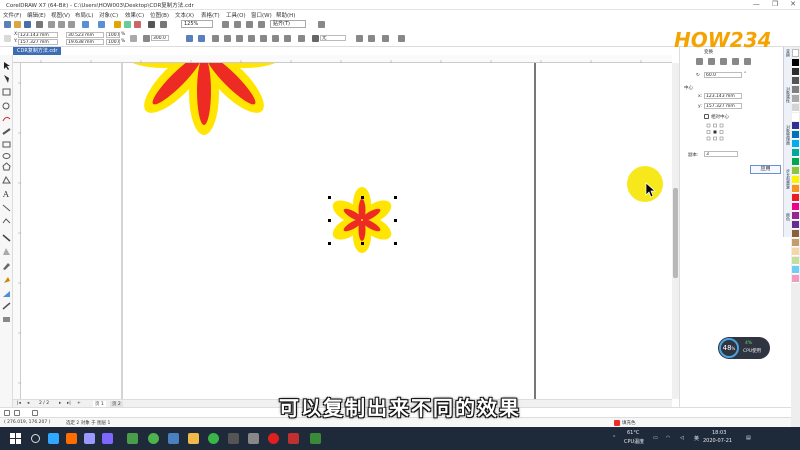 The image size is (800, 450). What do you see at coordinates (173, 438) in the screenshot?
I see `file-explorer-icon` at bounding box center [173, 438].